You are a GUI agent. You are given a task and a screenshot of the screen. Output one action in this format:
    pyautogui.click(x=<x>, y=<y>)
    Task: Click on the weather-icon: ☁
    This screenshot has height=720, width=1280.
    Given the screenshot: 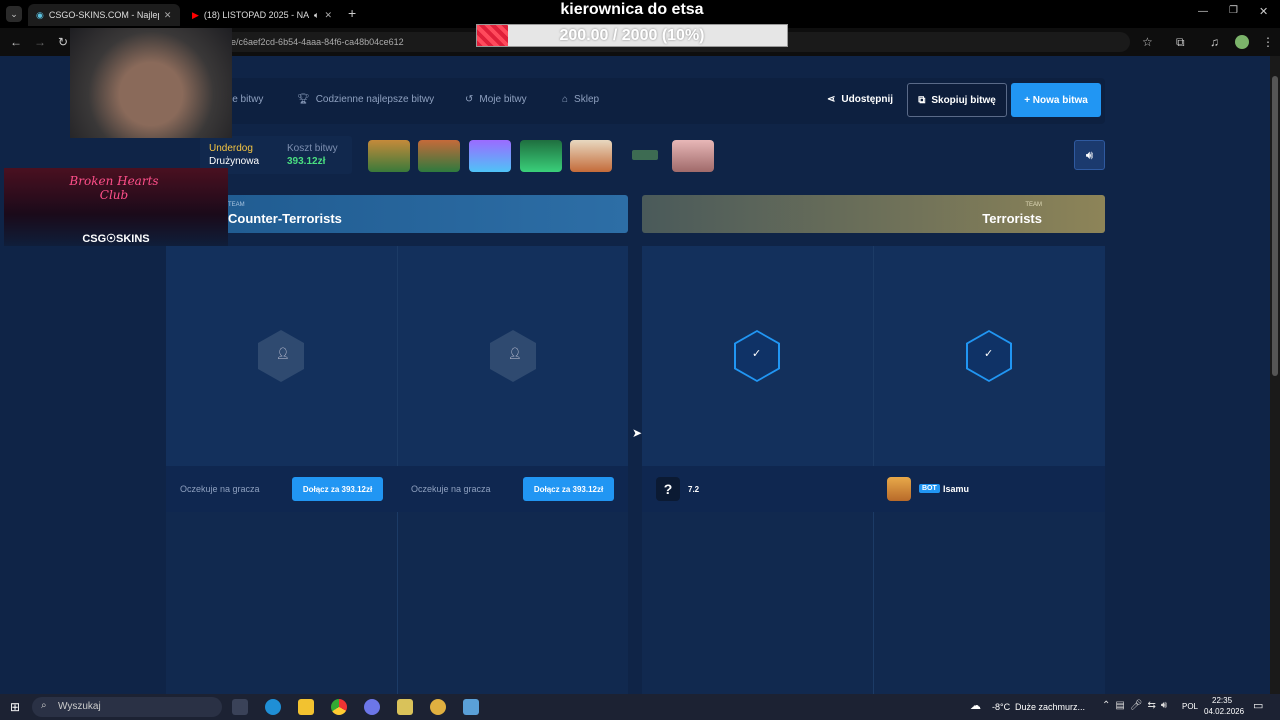 What is the action you would take?
    pyautogui.click(x=975, y=706)
    